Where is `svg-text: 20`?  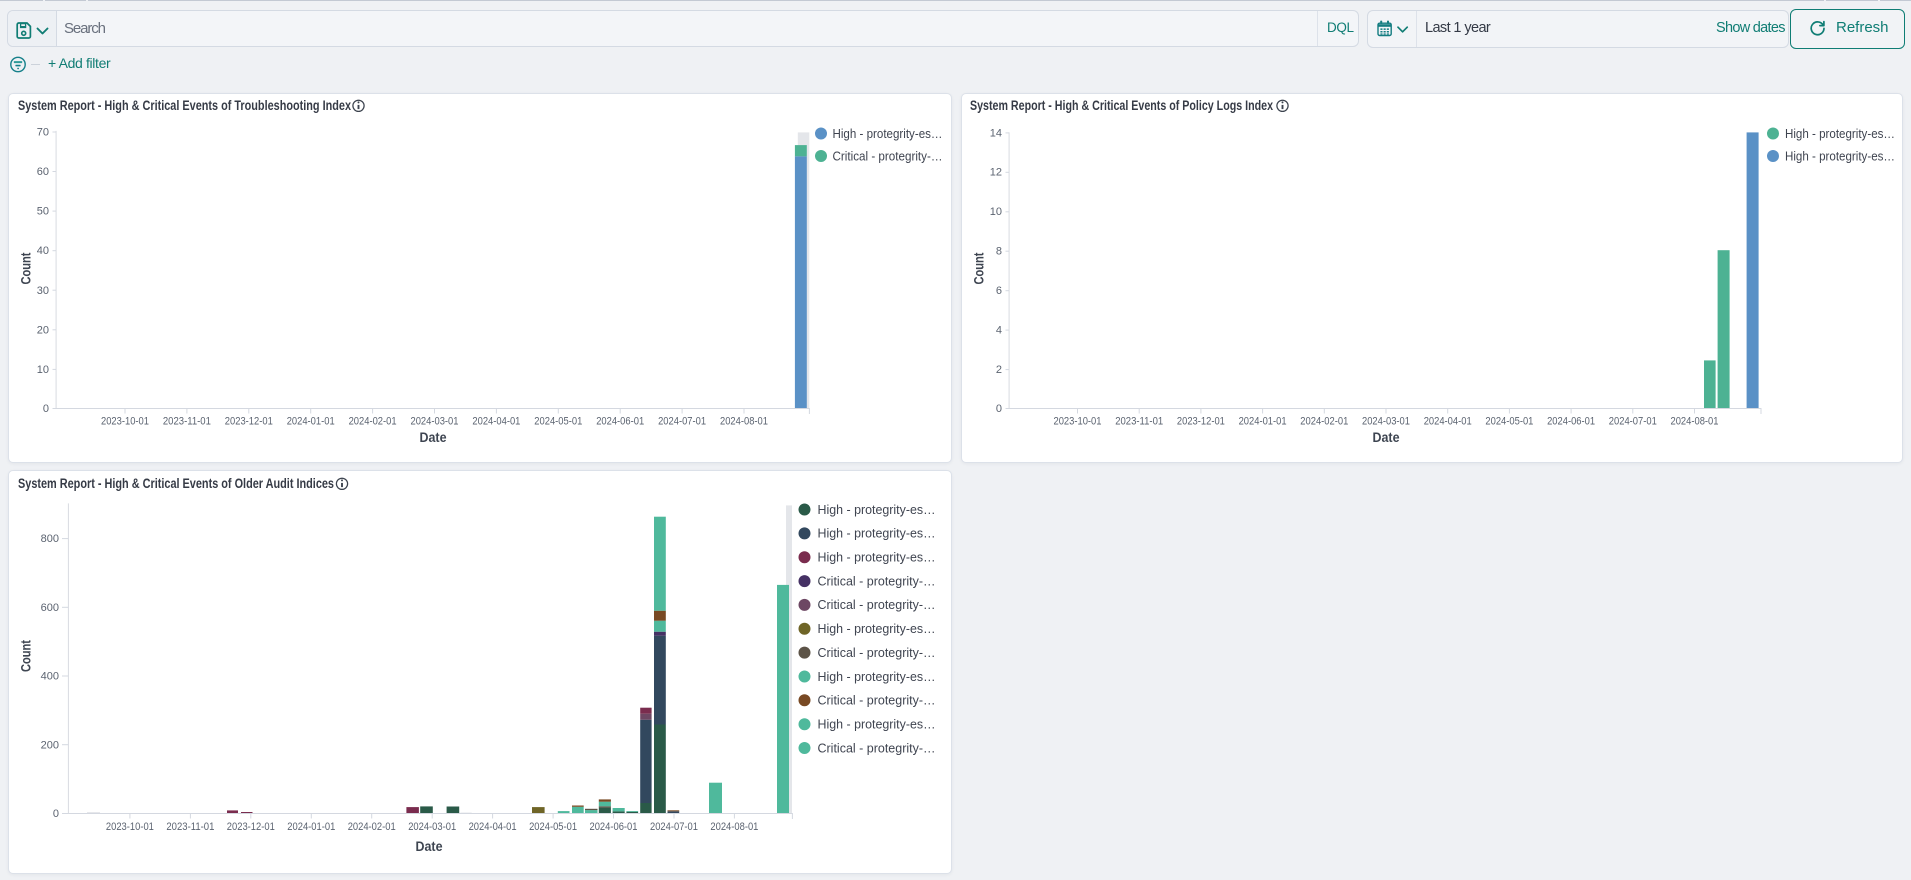 svg-text: 20 is located at coordinates (43, 330).